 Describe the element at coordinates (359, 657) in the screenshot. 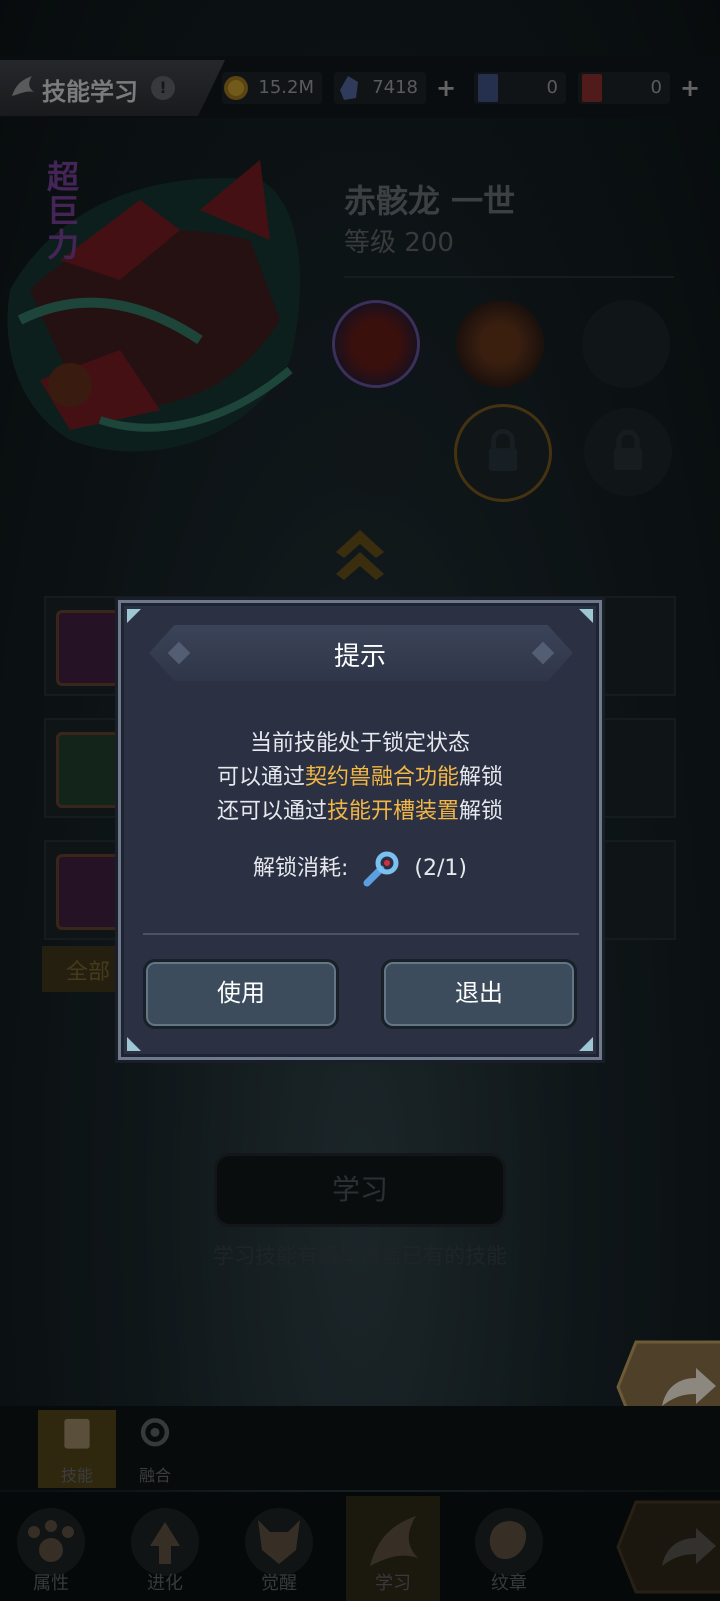

I see `dialog-title: 提示` at that location.